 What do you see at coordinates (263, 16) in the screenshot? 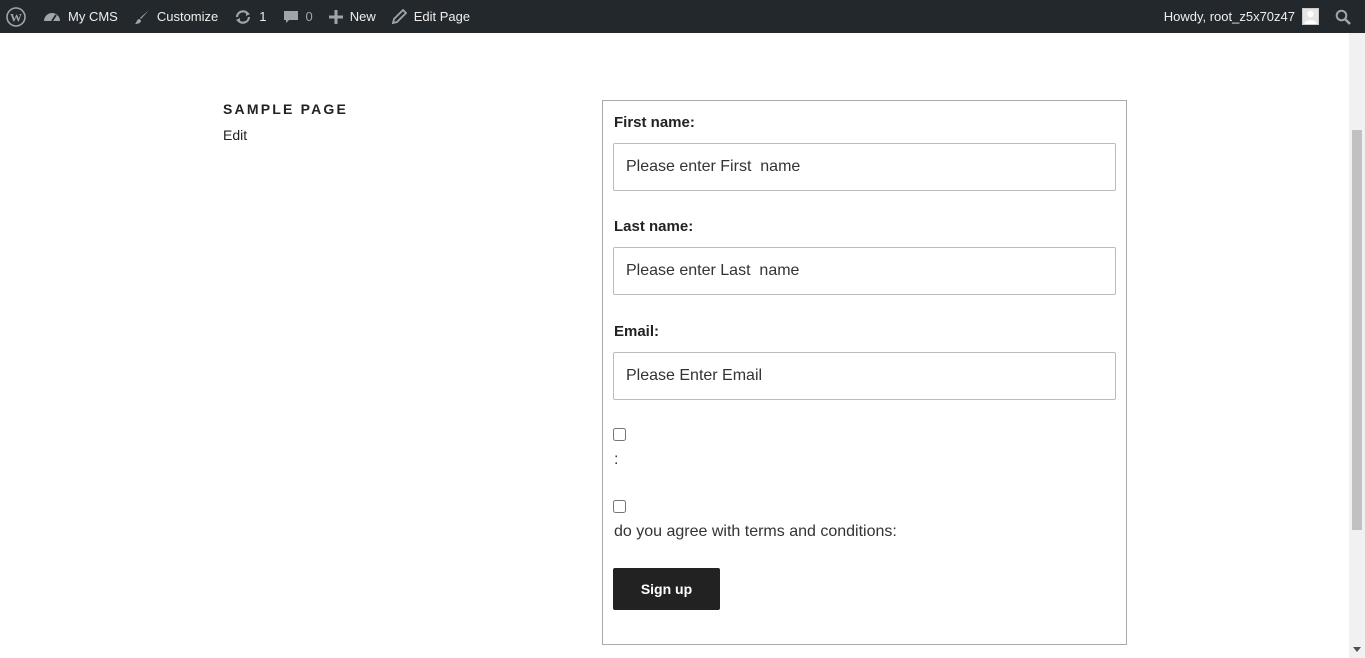
I see `updates-count: 1` at bounding box center [263, 16].